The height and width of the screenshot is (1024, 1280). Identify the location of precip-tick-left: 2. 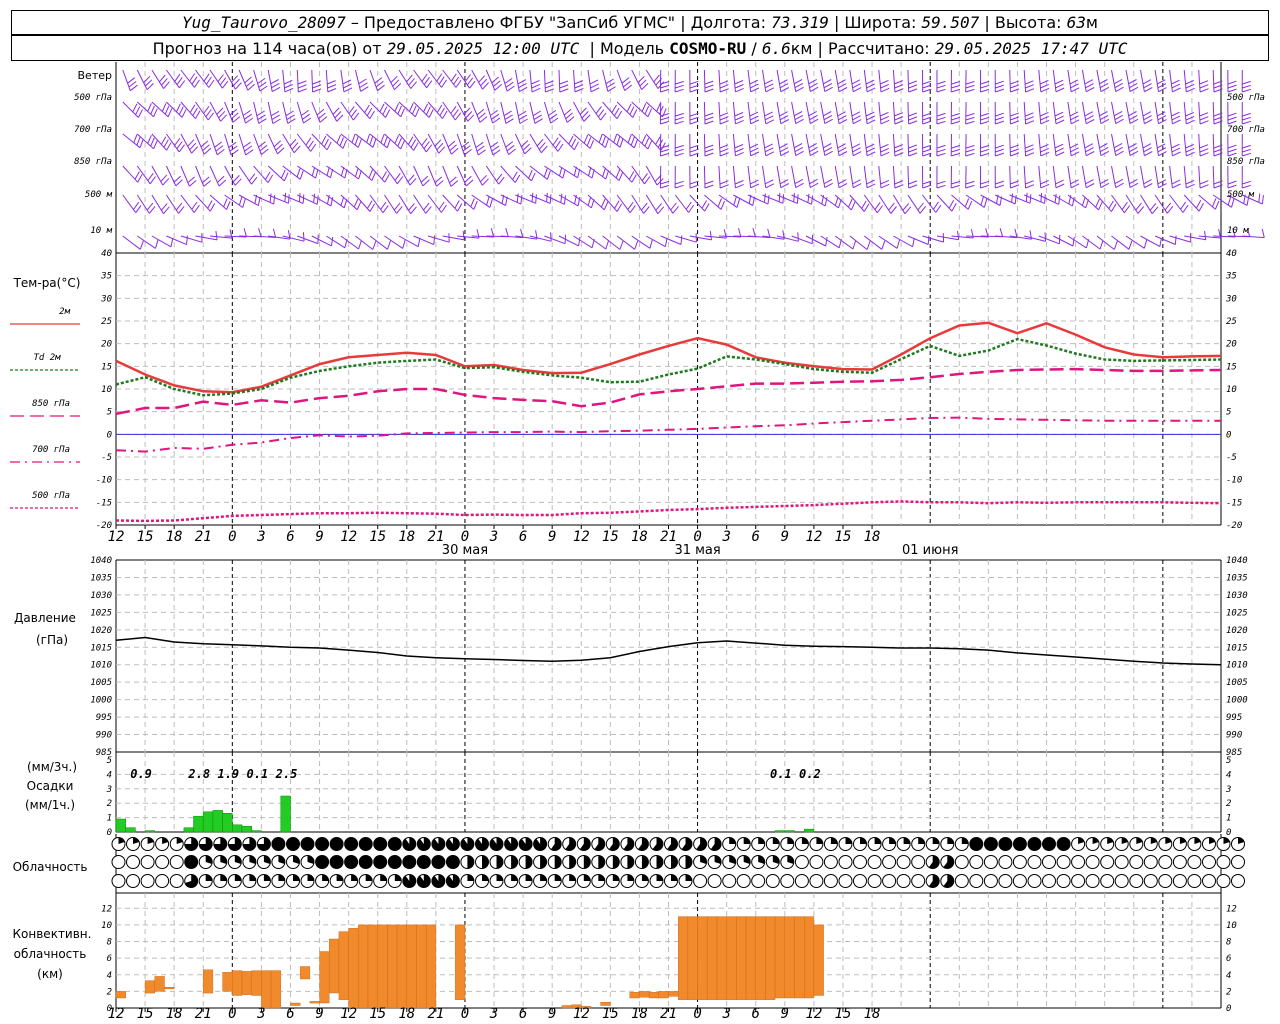
(109, 804).